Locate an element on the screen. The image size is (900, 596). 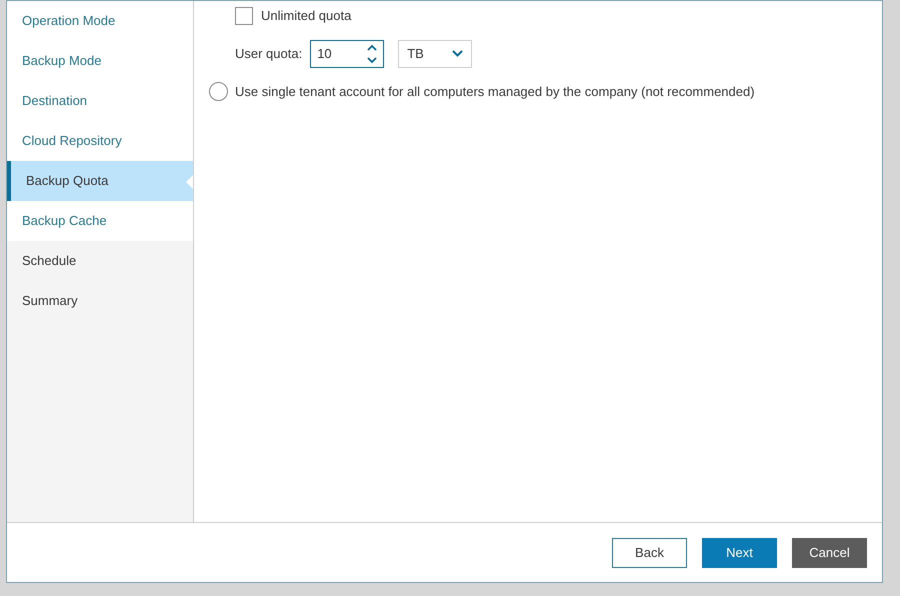
wizard-step: Operation Mode is located at coordinates (100, 21).